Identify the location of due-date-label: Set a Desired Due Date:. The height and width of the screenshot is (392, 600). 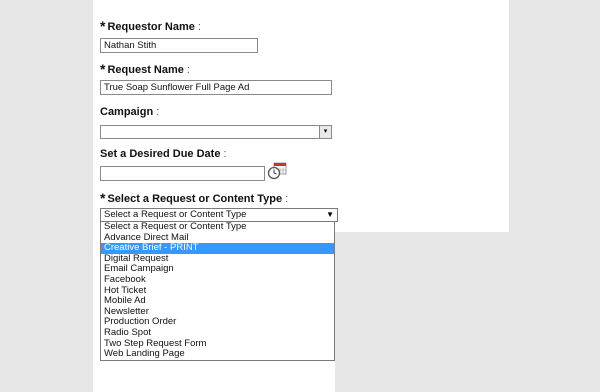
(163, 154).